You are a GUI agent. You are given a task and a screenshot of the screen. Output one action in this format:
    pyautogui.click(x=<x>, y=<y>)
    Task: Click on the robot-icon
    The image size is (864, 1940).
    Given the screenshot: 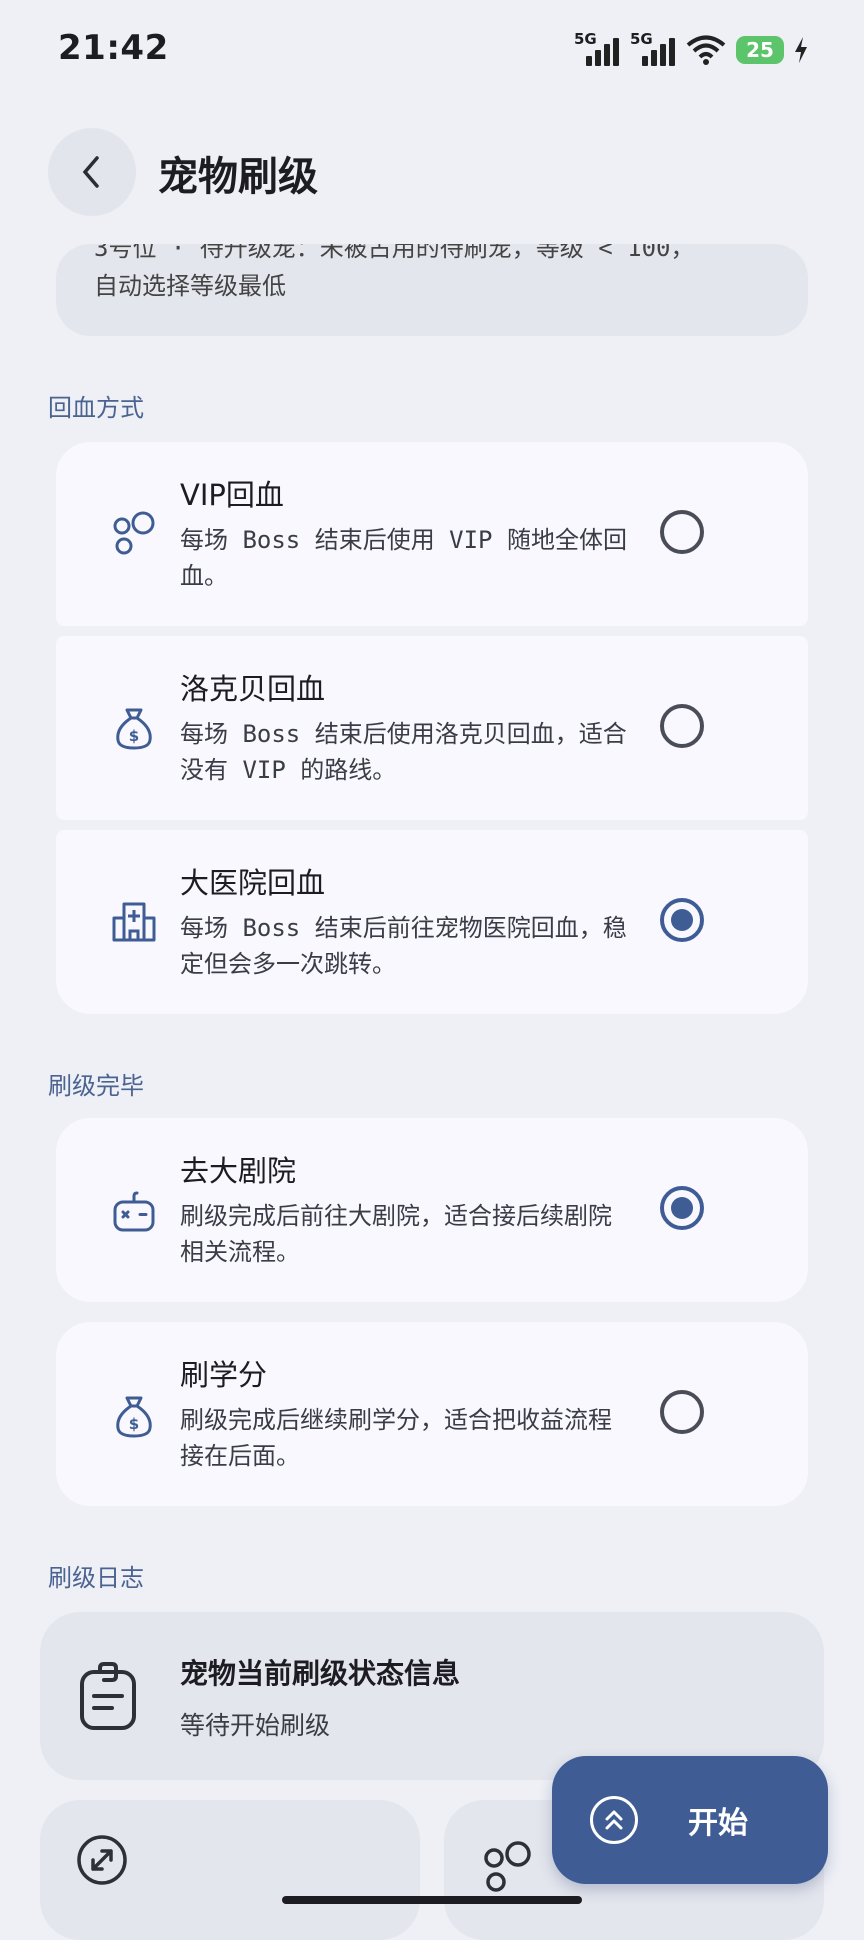 What is the action you would take?
    pyautogui.click(x=134, y=1212)
    